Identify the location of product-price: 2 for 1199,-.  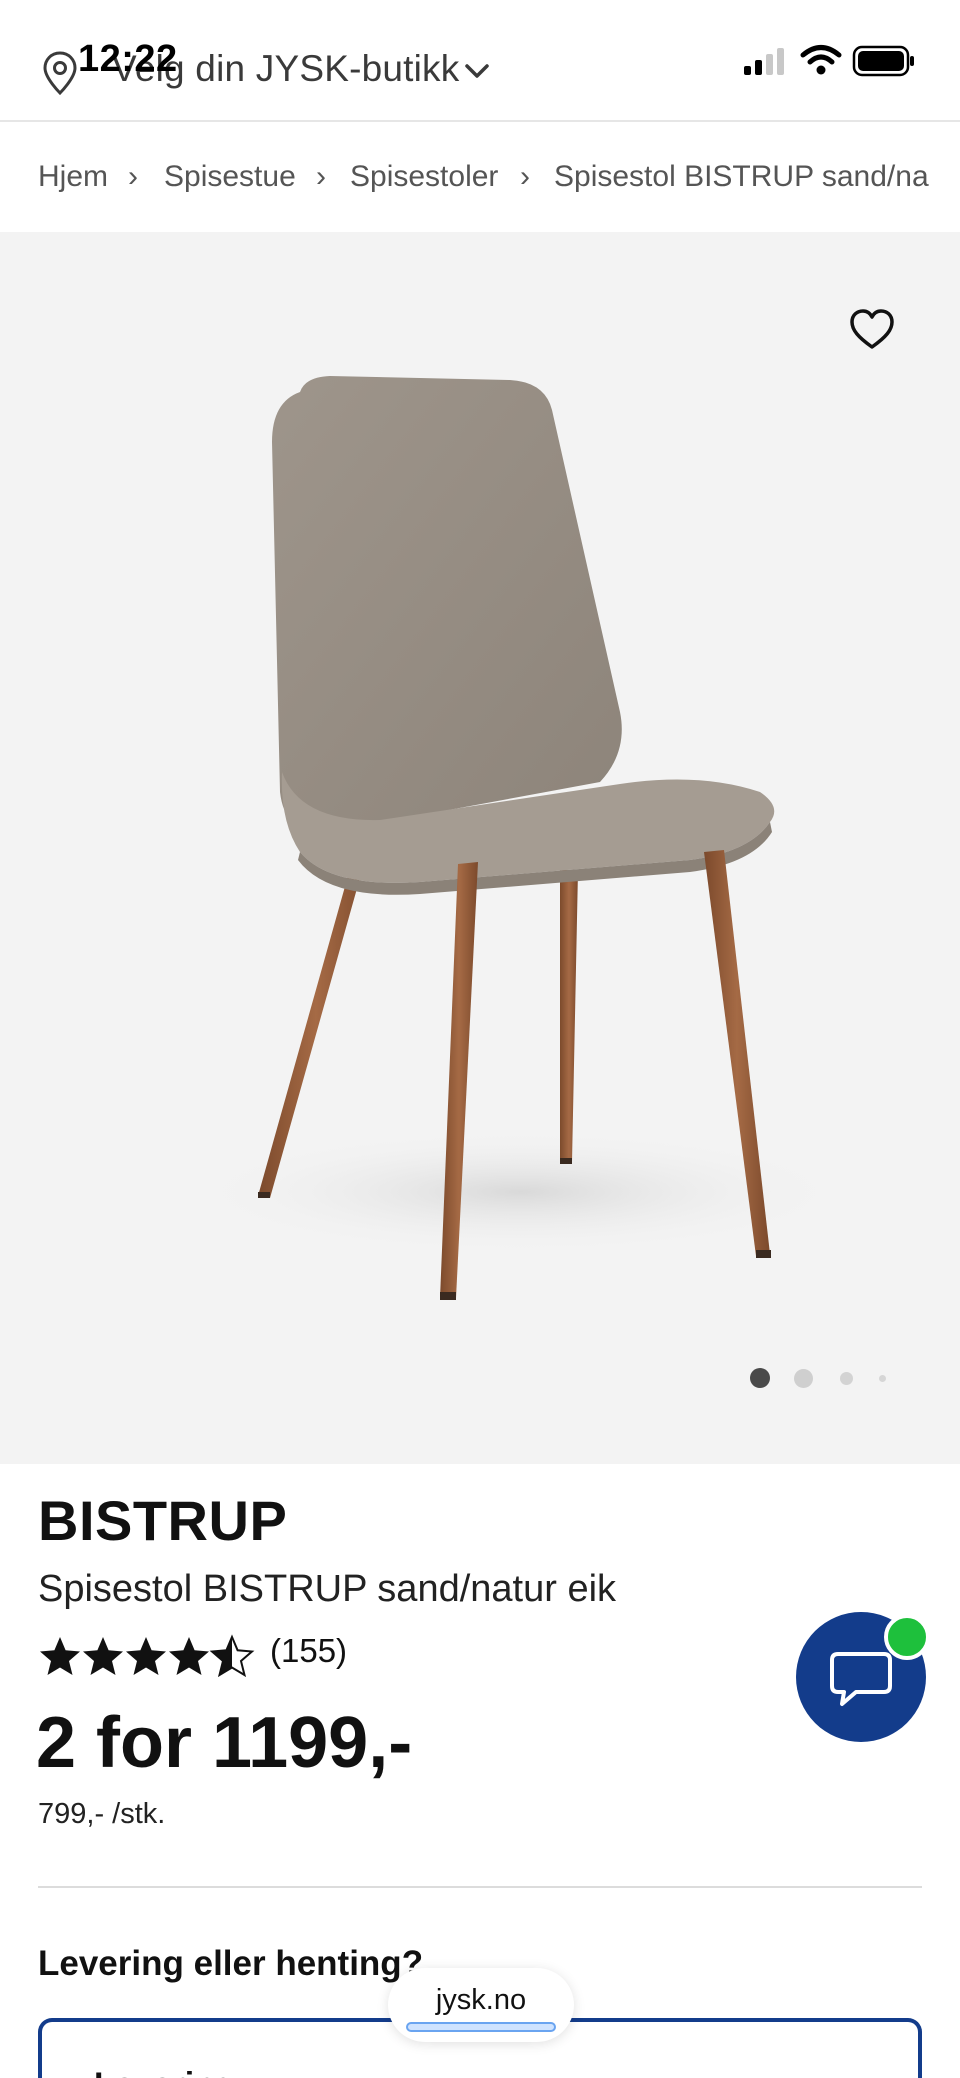
(224, 1743).